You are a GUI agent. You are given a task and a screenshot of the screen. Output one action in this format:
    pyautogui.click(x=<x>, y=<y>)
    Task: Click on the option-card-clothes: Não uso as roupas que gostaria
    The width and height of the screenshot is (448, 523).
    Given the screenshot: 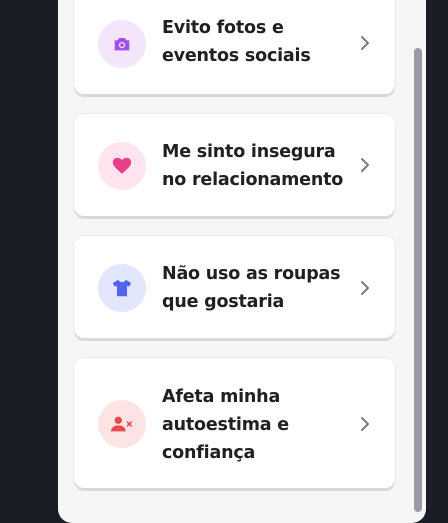 What is the action you would take?
    pyautogui.click(x=234, y=287)
    